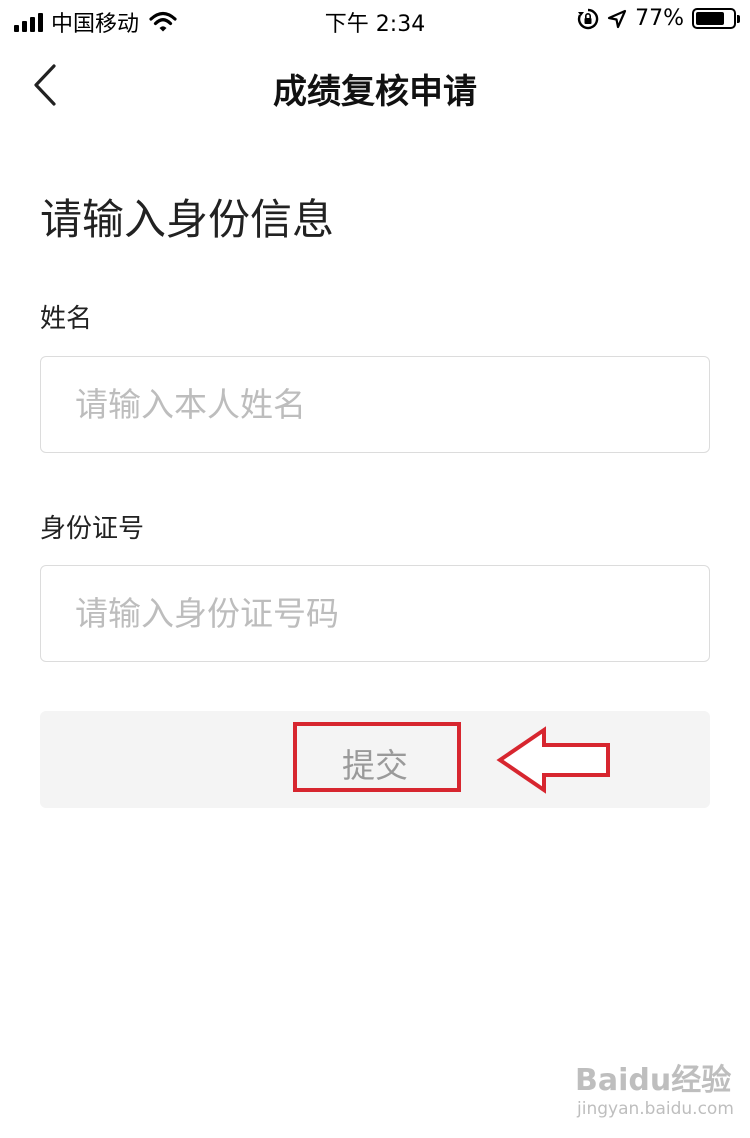 This screenshot has width=750, height=1138. Describe the element at coordinates (553, 760) in the screenshot. I see `left-arrow-outline-icon` at that location.